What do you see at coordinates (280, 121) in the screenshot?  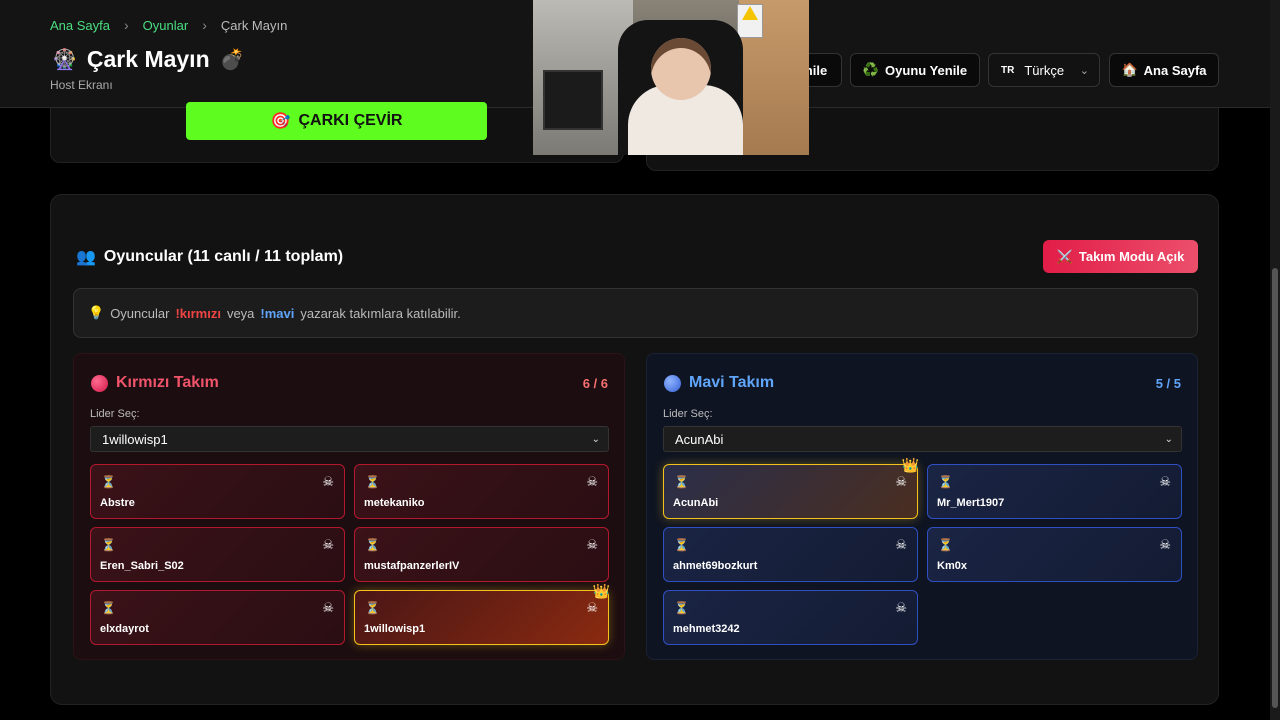 I see `target-icon: 🎯` at bounding box center [280, 121].